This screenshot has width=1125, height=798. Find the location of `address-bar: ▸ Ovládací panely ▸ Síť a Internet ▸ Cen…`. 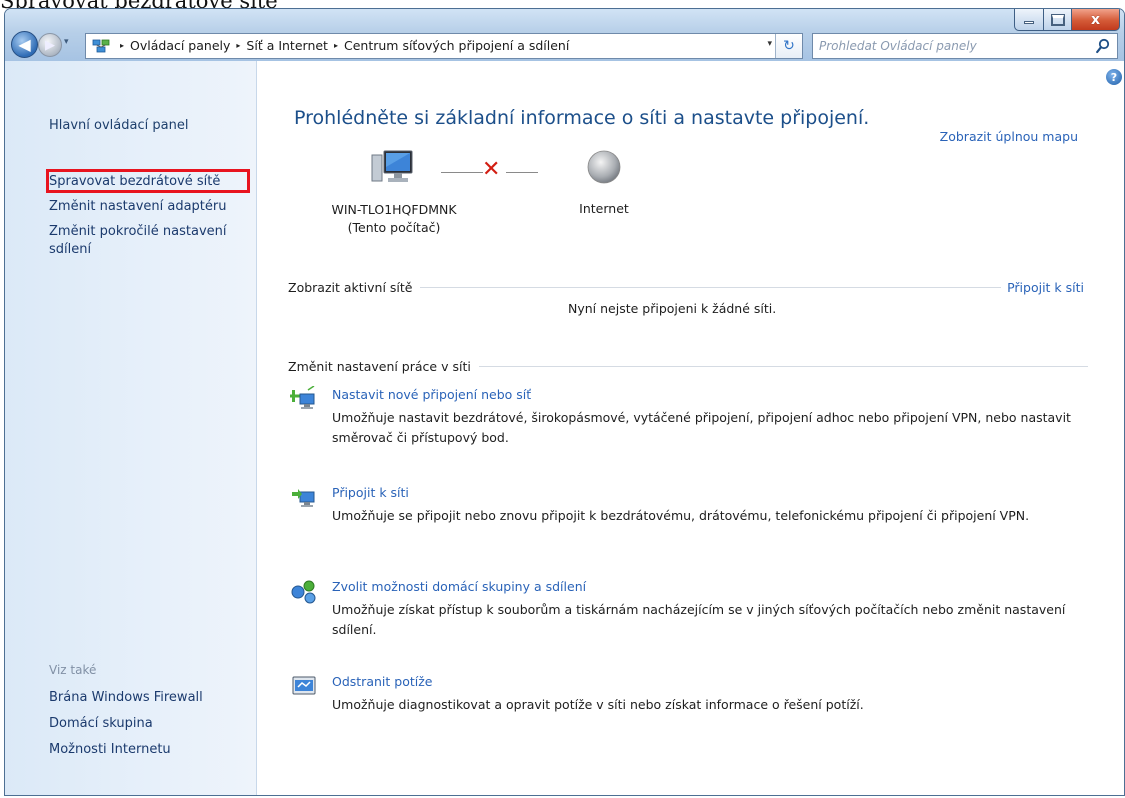

address-bar: ▸ Ovládací panely ▸ Síť a Internet ▸ Cen… is located at coordinates (444, 46).